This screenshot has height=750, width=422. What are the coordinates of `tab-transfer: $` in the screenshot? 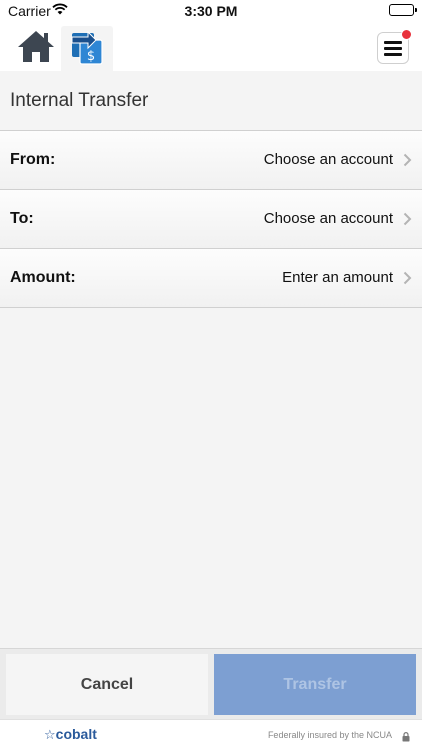 It's located at (87, 48).